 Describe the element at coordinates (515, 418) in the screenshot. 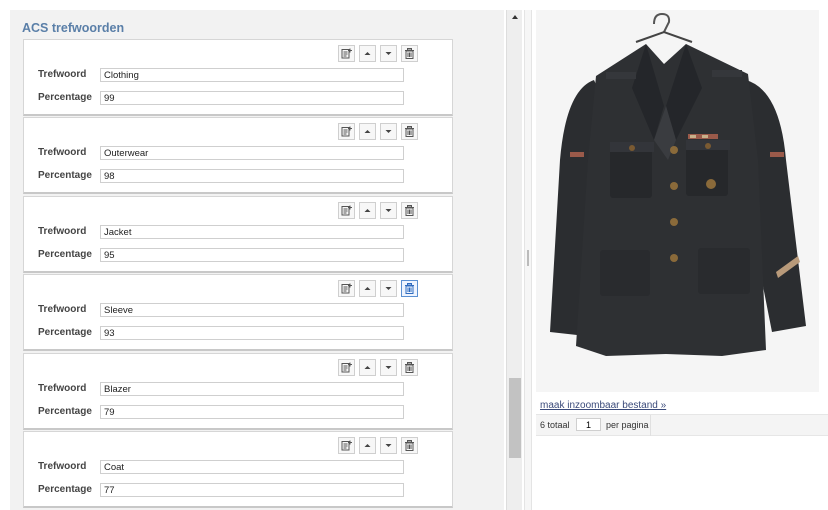

I see `scroll-thumb` at that location.